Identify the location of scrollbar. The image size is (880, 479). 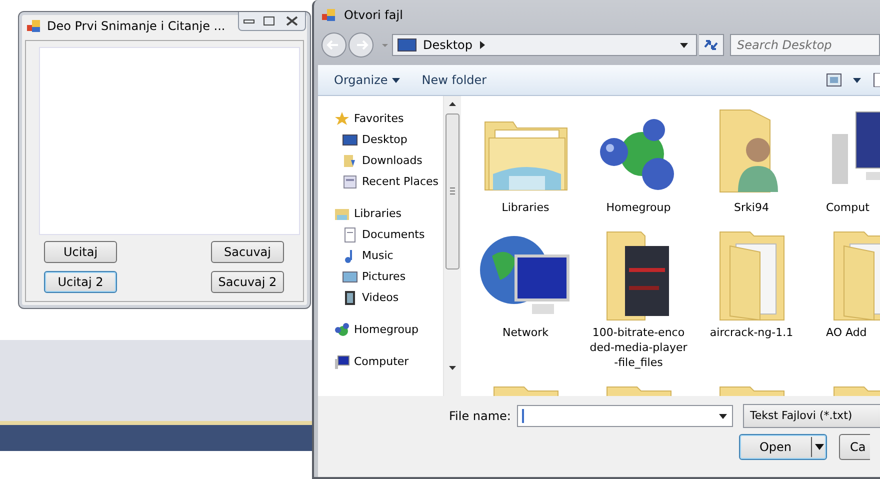
(452, 246).